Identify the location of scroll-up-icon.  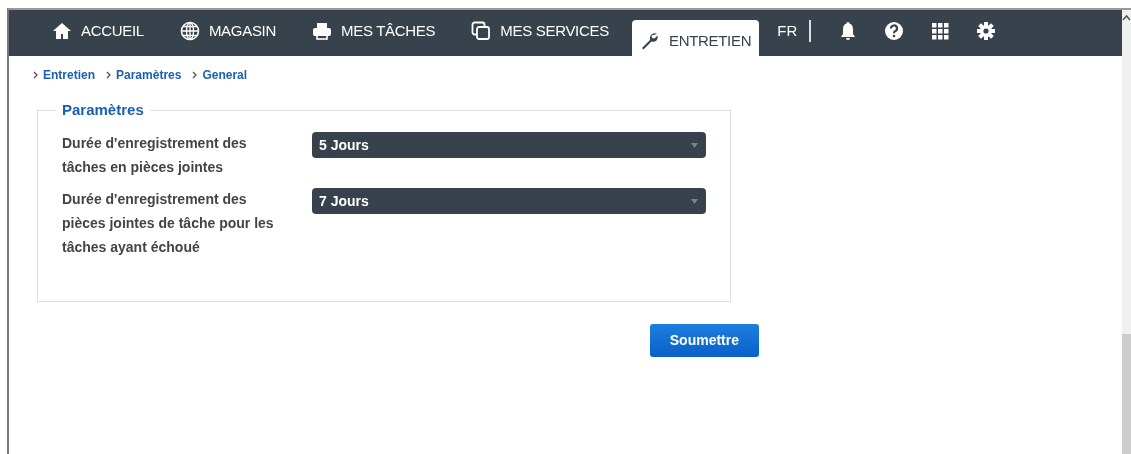
(1126, 18).